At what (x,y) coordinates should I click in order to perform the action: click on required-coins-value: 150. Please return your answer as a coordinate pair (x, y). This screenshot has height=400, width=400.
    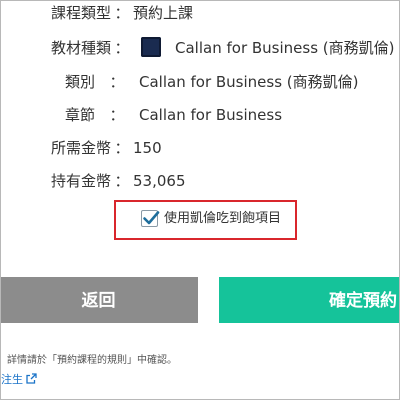
    Looking at the image, I should click on (147, 148).